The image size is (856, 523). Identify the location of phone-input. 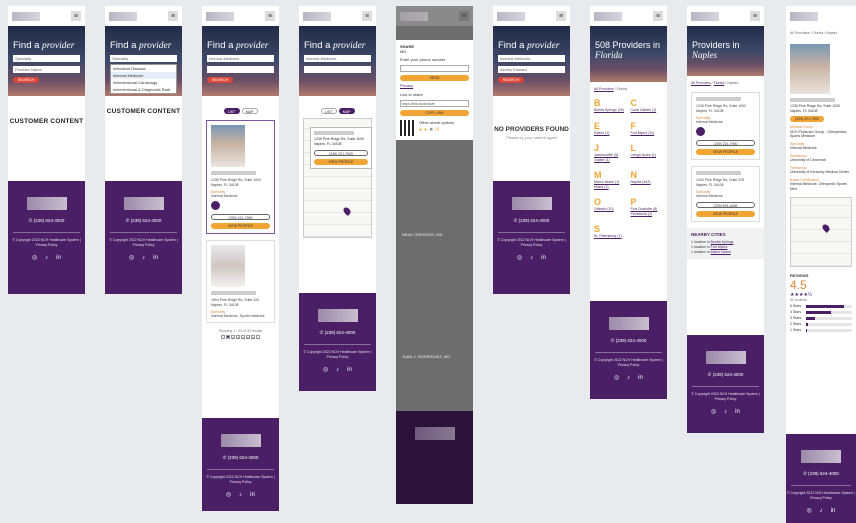
(434, 68).